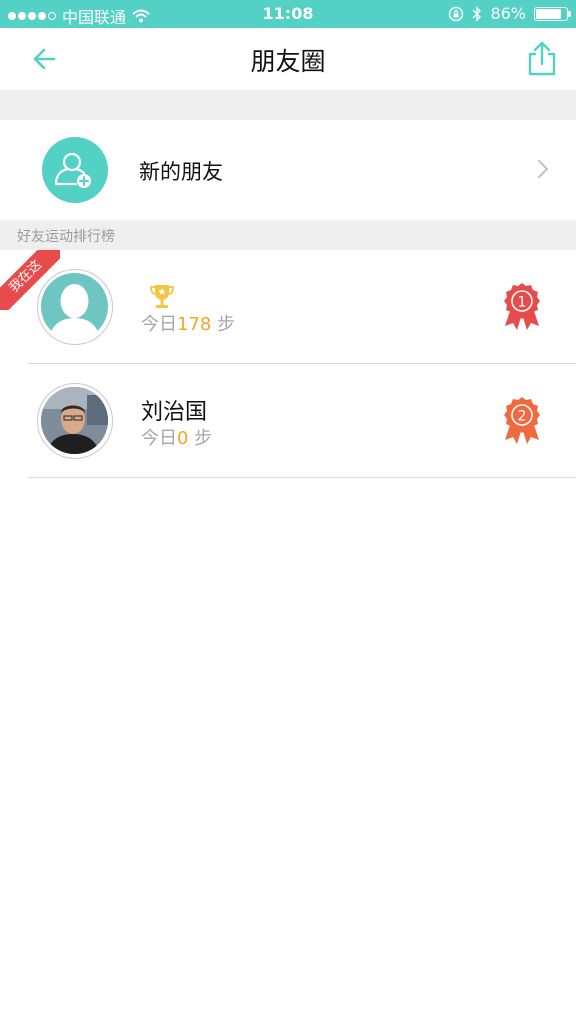 This screenshot has height=1024, width=576. Describe the element at coordinates (288, 14) in the screenshot. I see `status-bar: 中国联通 11:08 86%` at that location.